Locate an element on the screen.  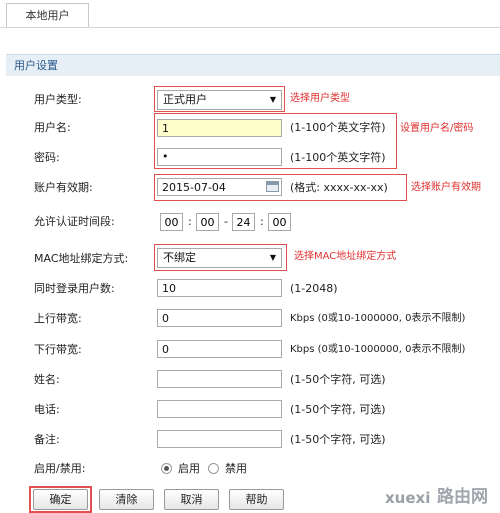
username-hint: (1-100个英文字符) is located at coordinates (338, 127).